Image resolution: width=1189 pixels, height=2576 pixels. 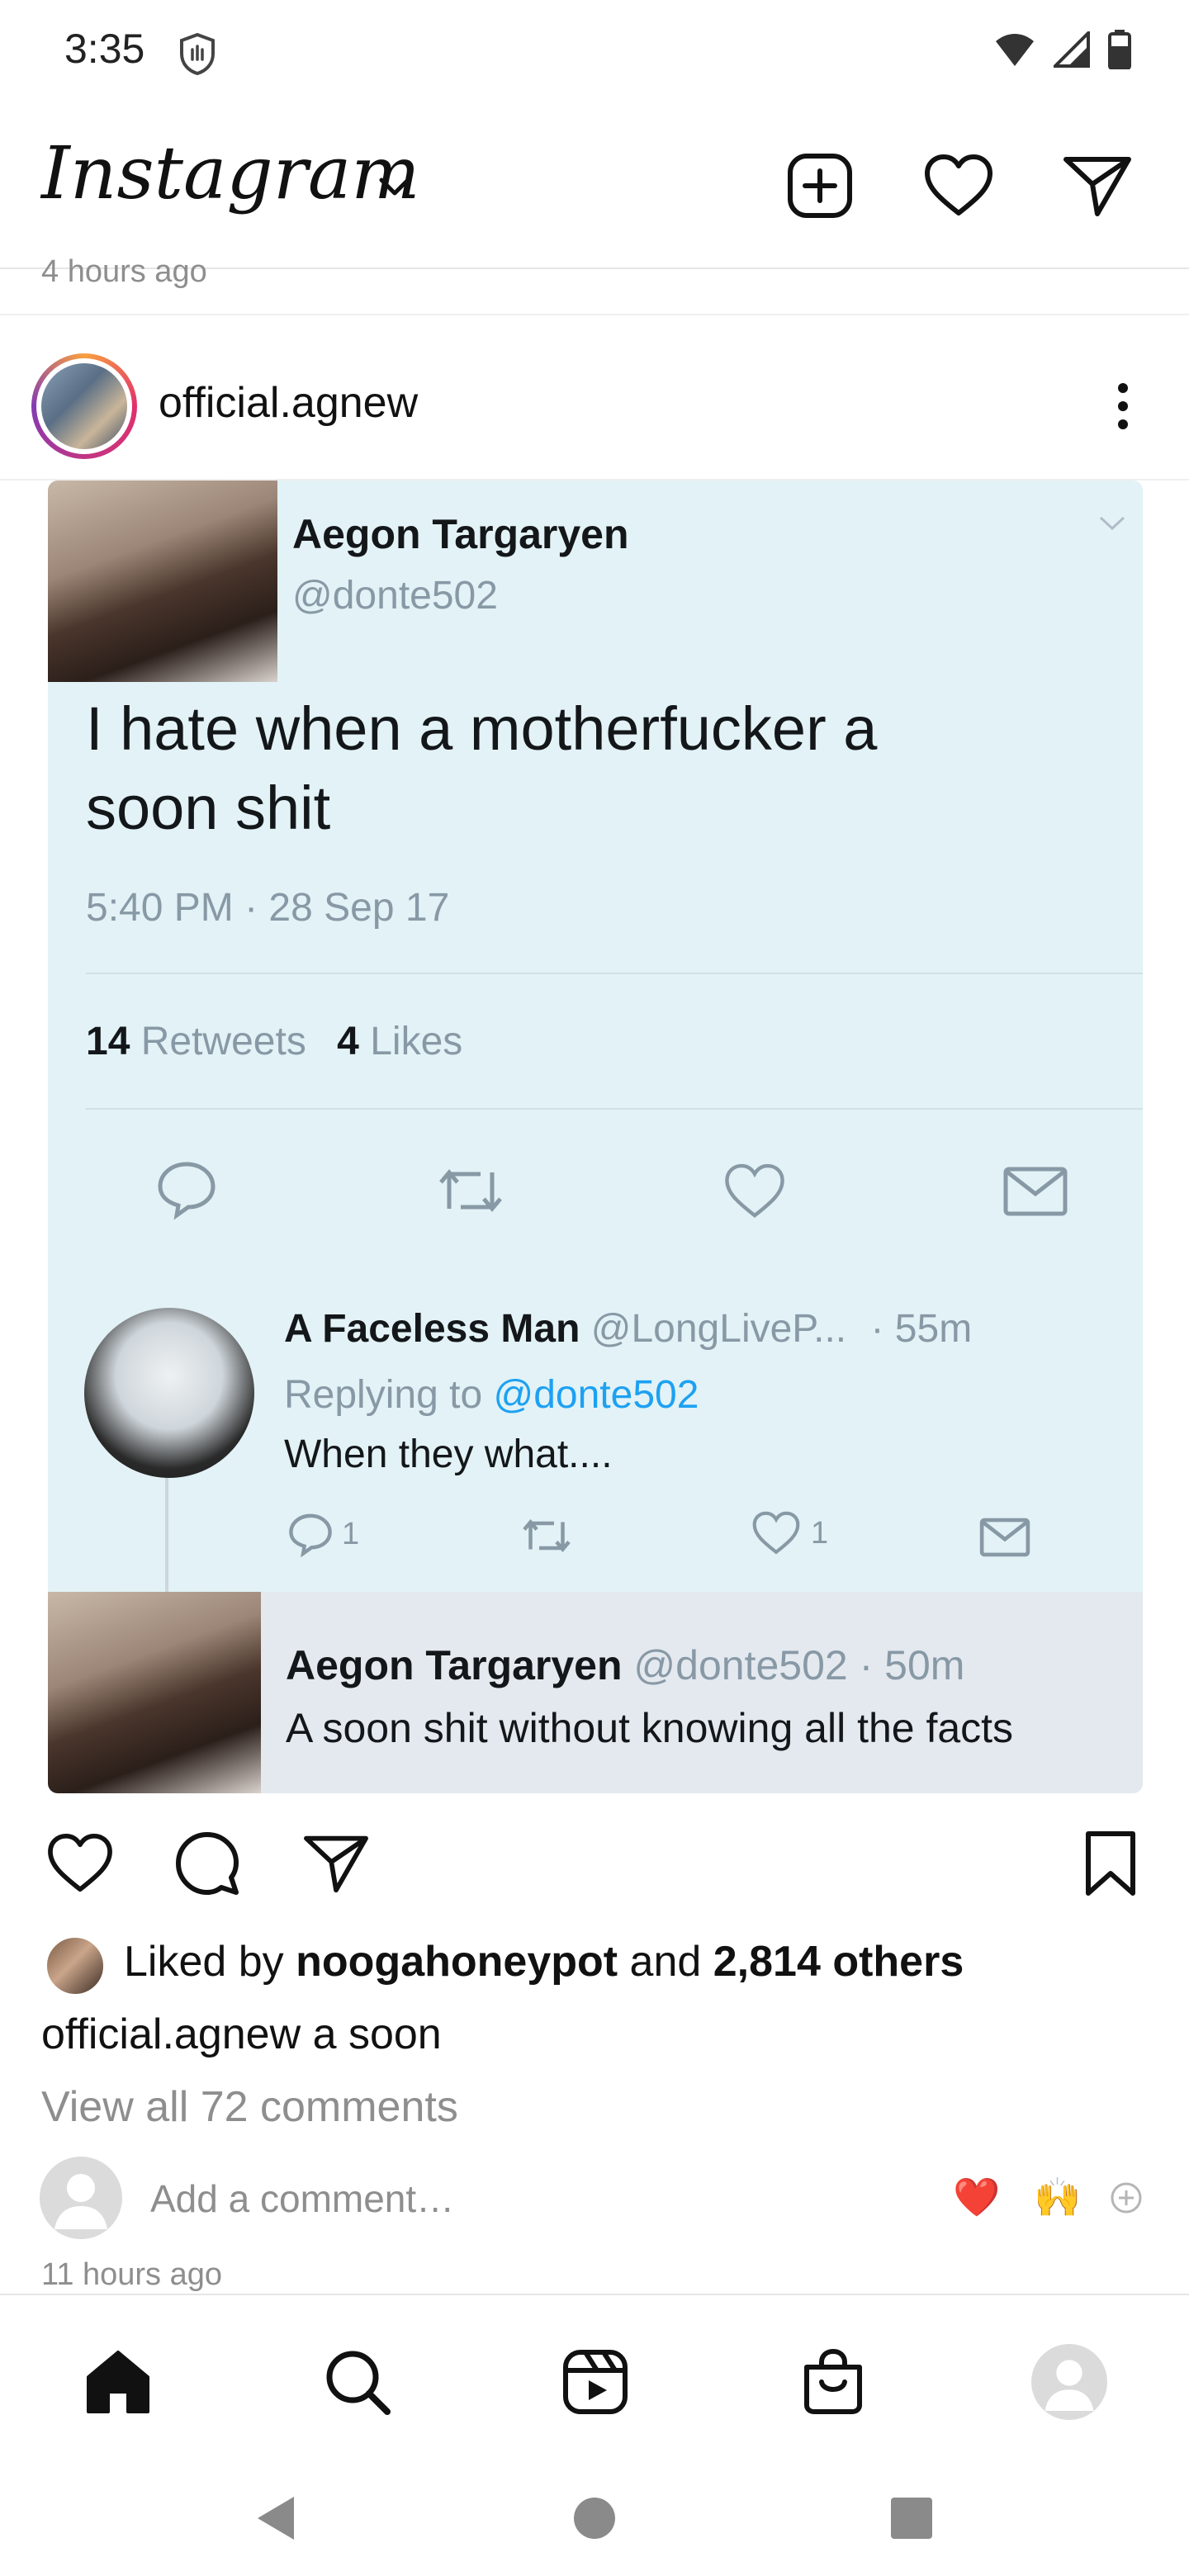 I want to click on tweet-text-line1: I hate when a motherfucker a, so click(x=482, y=728).